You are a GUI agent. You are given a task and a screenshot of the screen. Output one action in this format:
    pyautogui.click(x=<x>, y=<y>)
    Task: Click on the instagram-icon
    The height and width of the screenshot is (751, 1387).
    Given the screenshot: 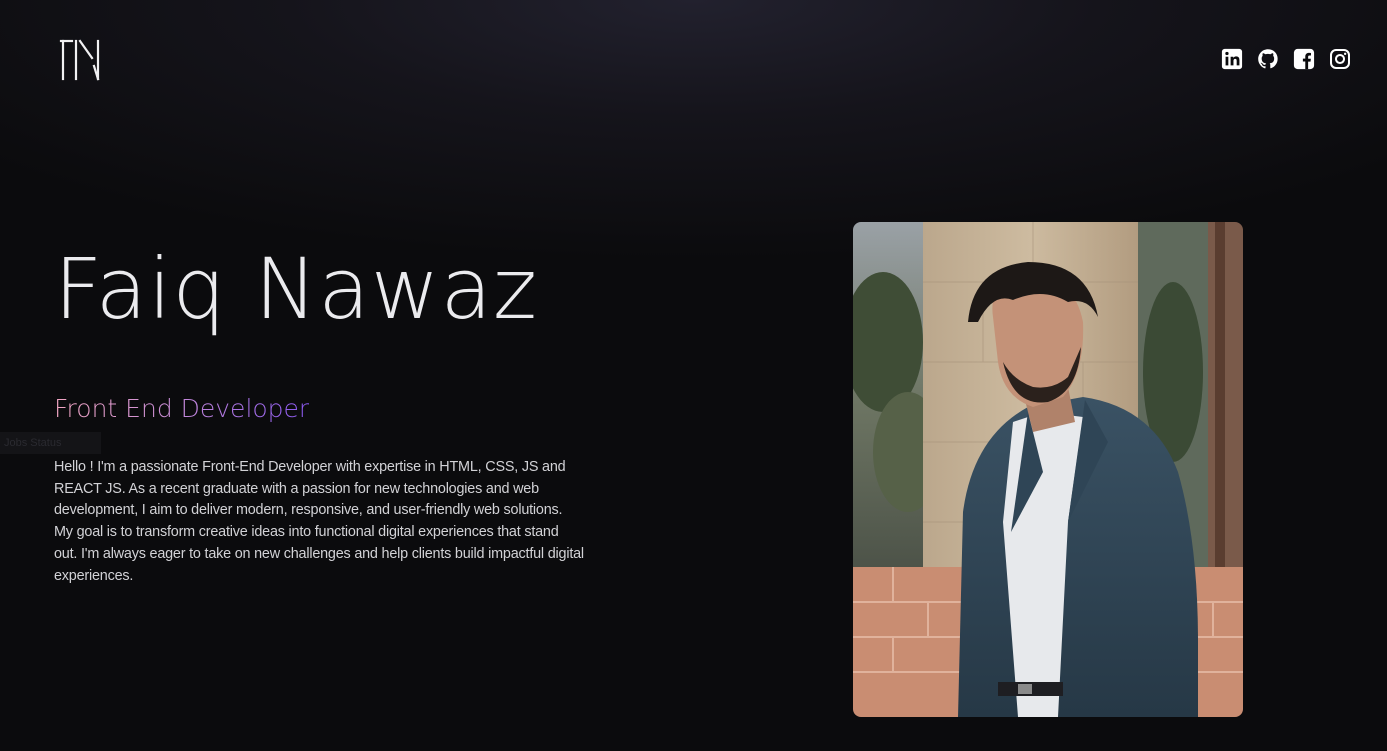 What is the action you would take?
    pyautogui.click(x=1340, y=59)
    